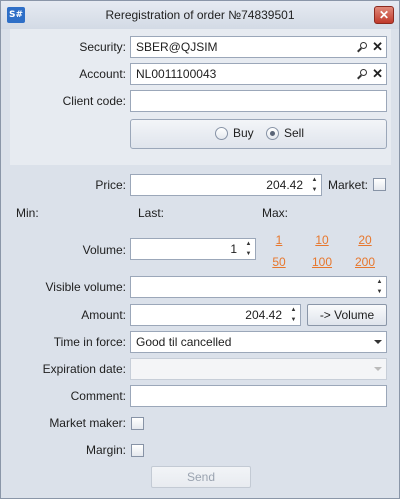 The width and height of the screenshot is (400, 499). What do you see at coordinates (365, 262) in the screenshot?
I see `quick-volume-200: 200` at bounding box center [365, 262].